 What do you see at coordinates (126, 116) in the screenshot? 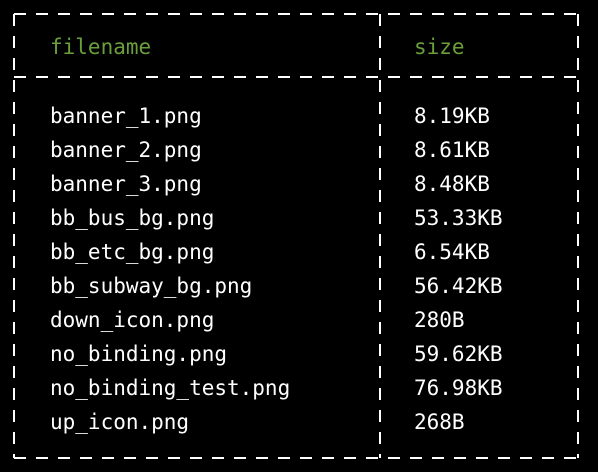
I see `filename-cell: banner_1.png` at bounding box center [126, 116].